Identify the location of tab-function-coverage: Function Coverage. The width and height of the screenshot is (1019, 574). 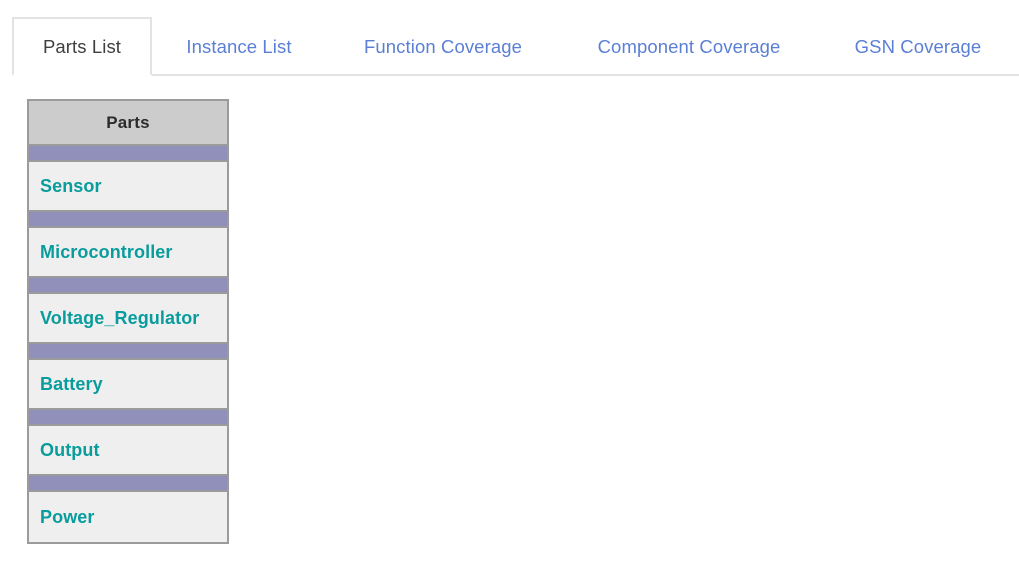
(443, 46).